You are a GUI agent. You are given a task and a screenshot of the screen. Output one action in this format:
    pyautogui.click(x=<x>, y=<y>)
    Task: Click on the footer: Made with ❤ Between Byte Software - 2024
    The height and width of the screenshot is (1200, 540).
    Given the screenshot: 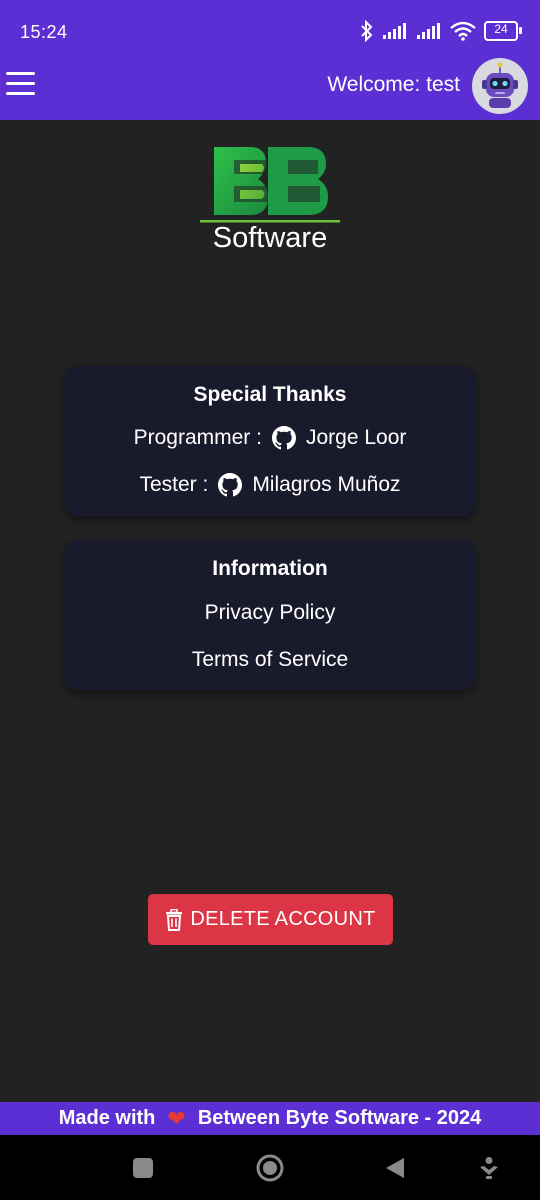 What is the action you would take?
    pyautogui.click(x=270, y=1118)
    